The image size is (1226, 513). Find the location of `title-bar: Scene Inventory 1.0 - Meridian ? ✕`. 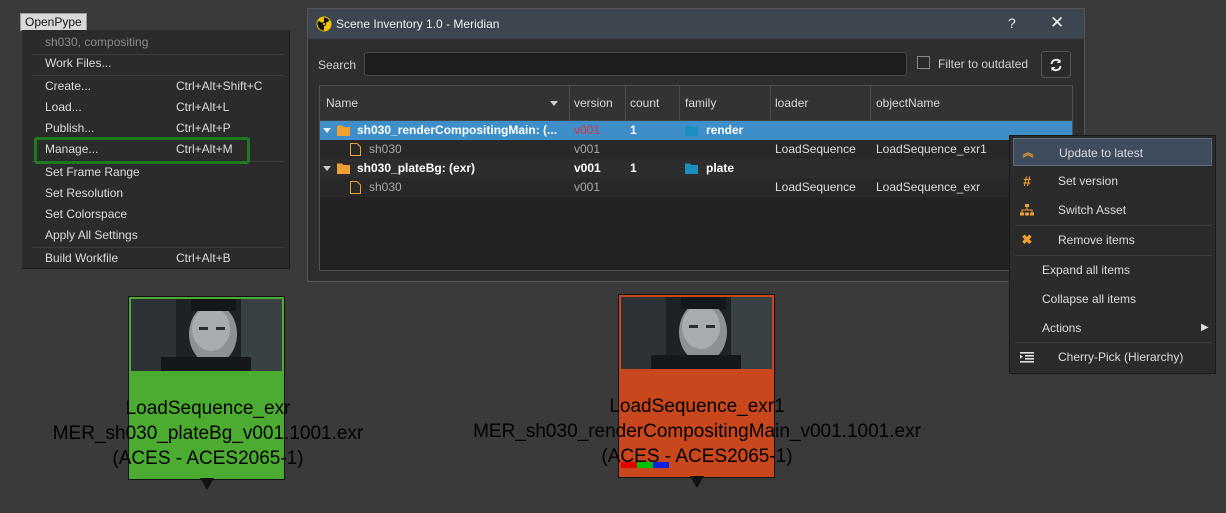

title-bar: Scene Inventory 1.0 - Meridian ? ✕ is located at coordinates (696, 24).